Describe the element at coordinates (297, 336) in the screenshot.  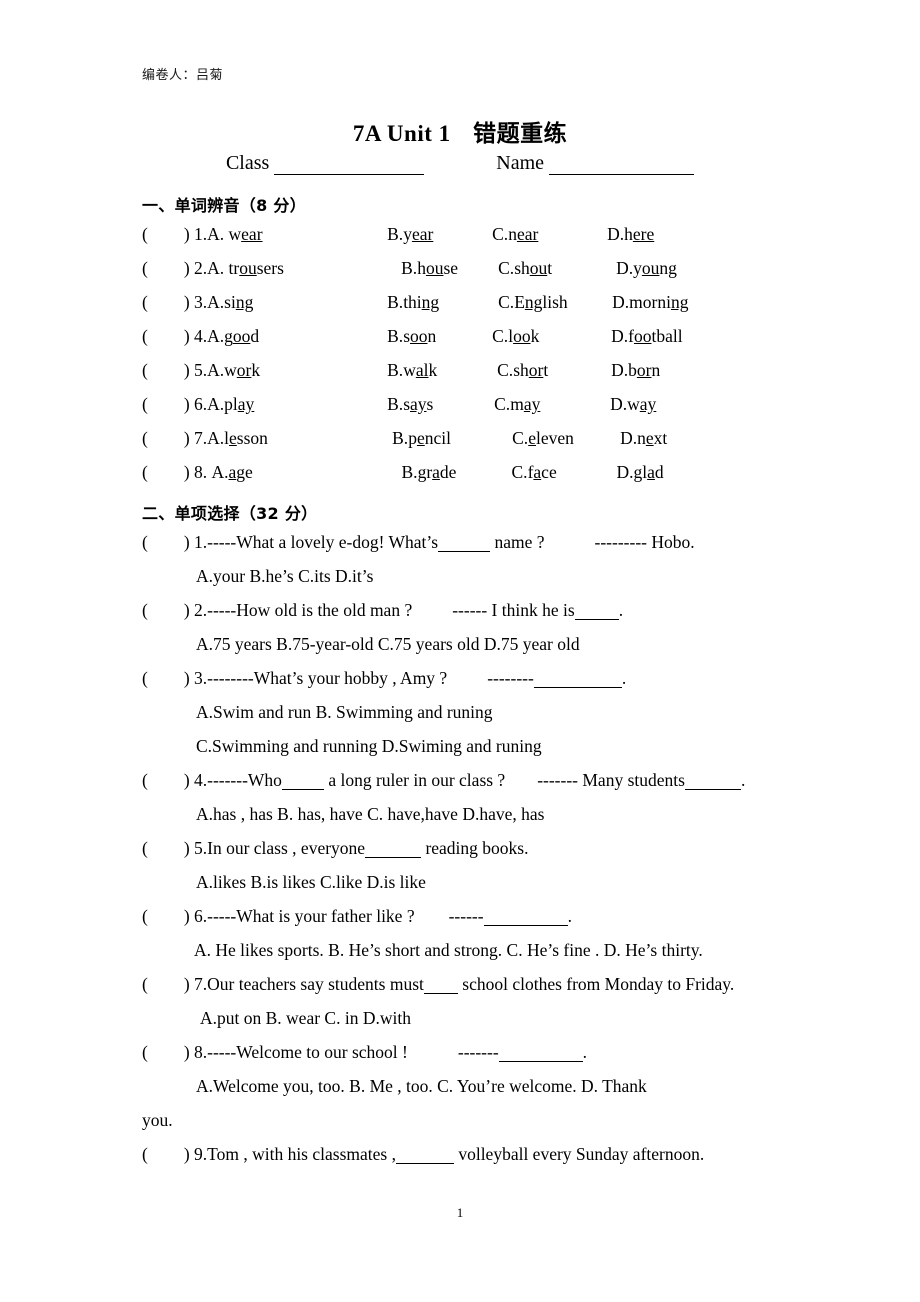
I see `pron-option-a: A.good` at that location.